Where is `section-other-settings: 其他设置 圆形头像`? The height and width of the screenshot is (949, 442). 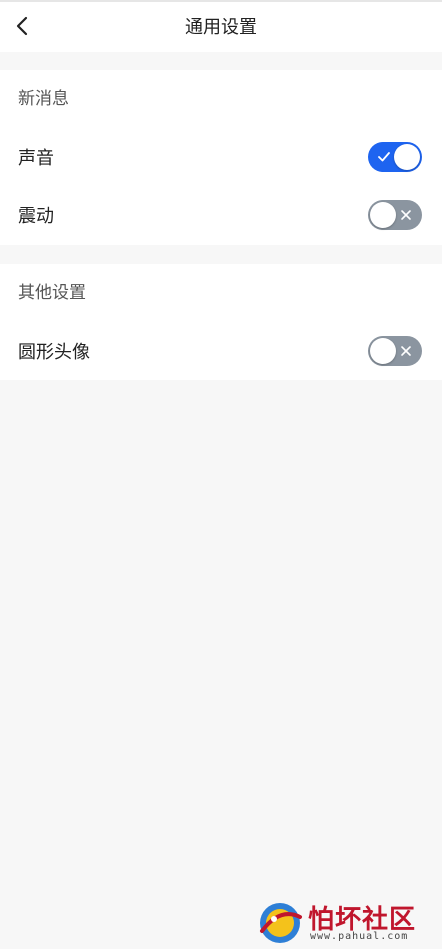 section-other-settings: 其他设置 圆形头像 is located at coordinates (221, 322).